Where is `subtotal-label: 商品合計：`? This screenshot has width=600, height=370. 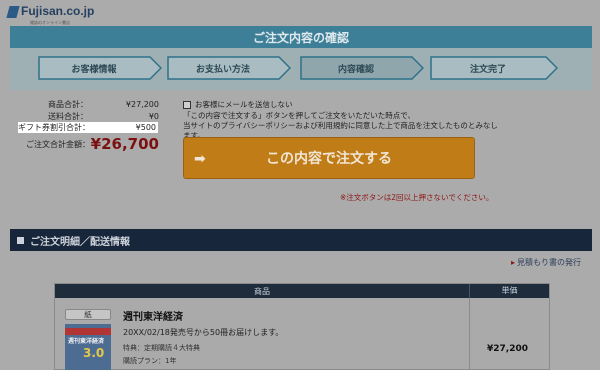
subtotal-label: 商品合計： is located at coordinates (68, 104).